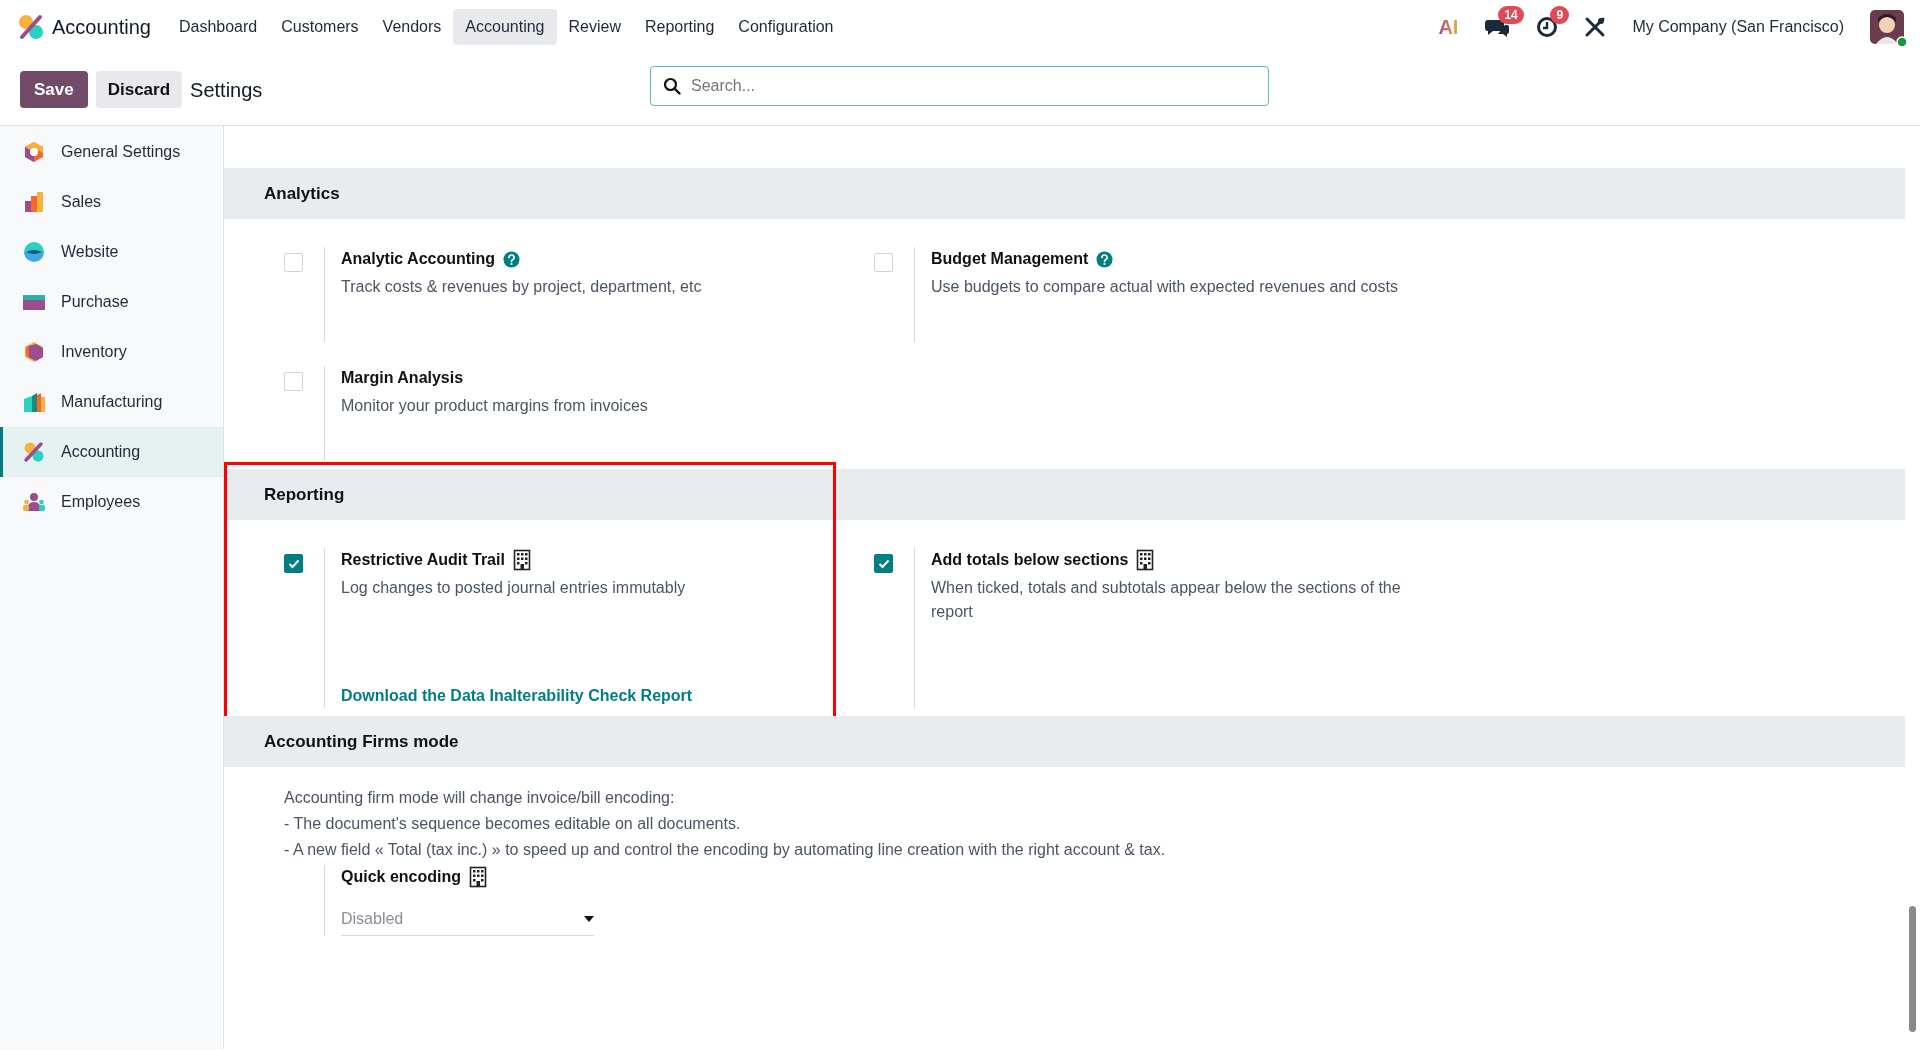  I want to click on tools-icon, so click(1595, 27).